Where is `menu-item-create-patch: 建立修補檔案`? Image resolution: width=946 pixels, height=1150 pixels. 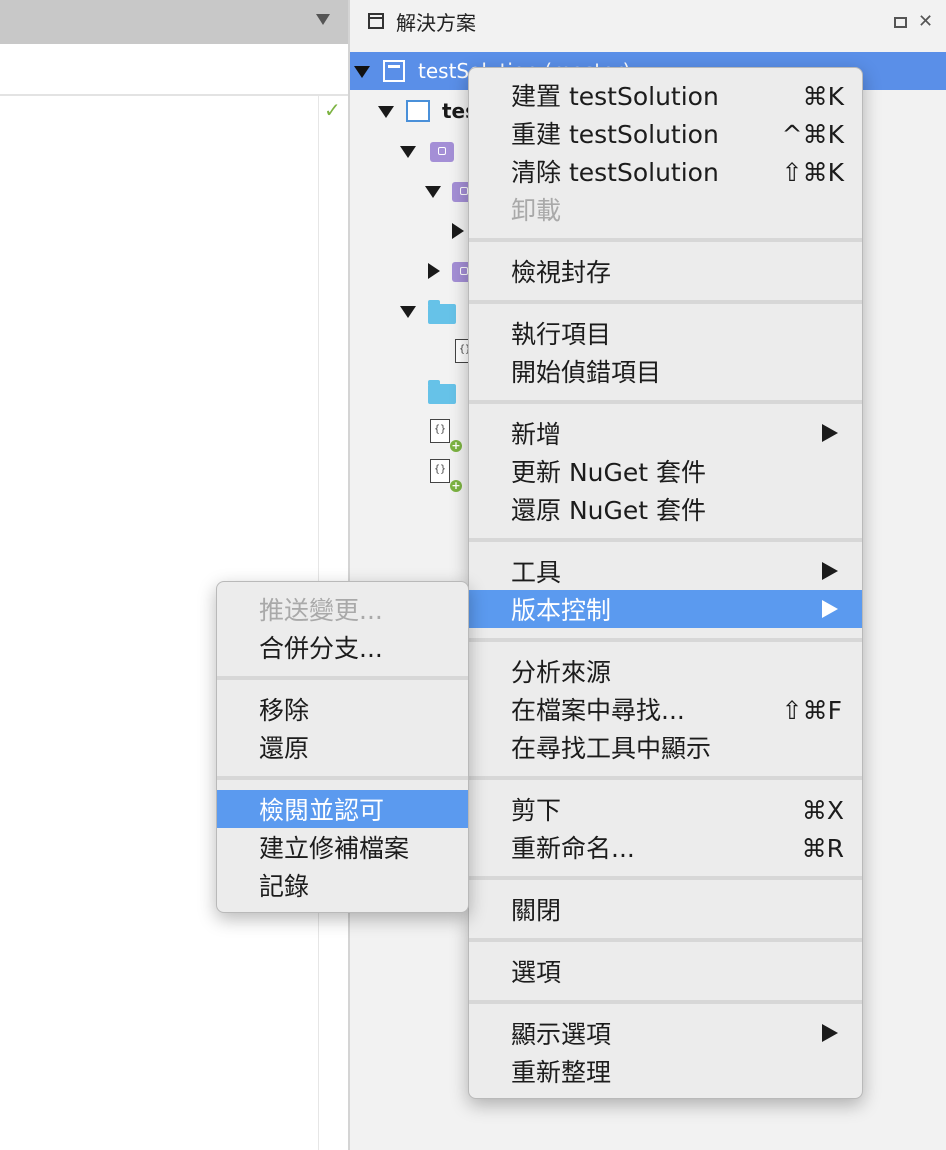 menu-item-create-patch: 建立修補檔案 is located at coordinates (342, 847).